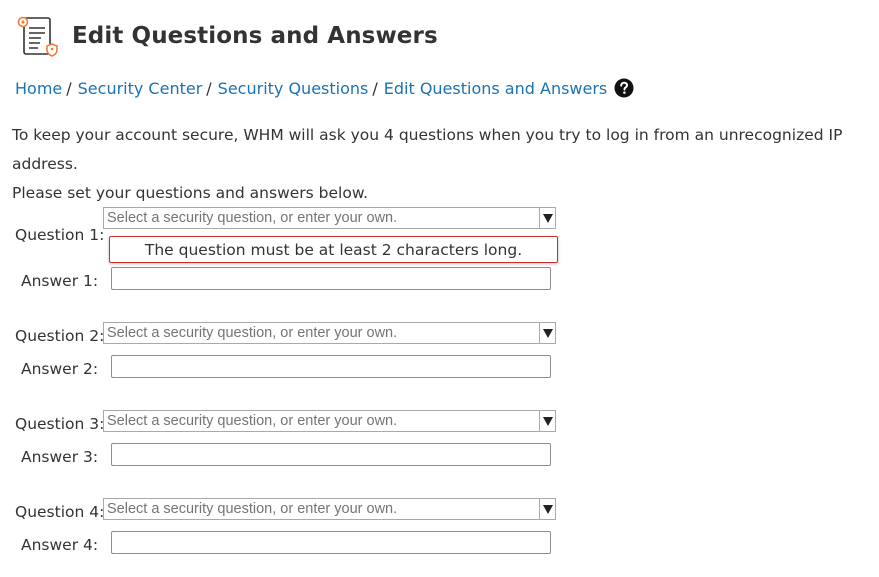 This screenshot has width=879, height=577. I want to click on breadcrumb-edit-questions: Edit Questions and Answers, so click(496, 88).